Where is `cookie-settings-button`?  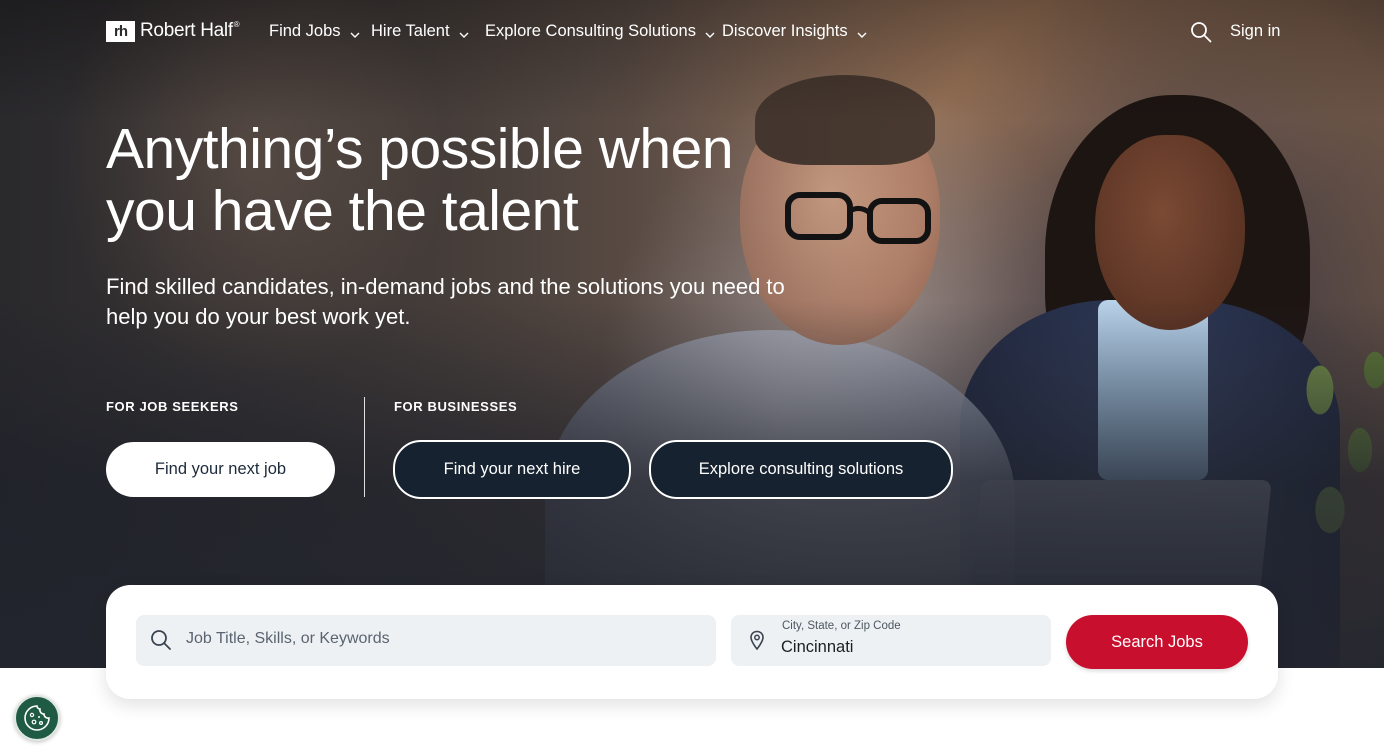 cookie-settings-button is located at coordinates (37, 718).